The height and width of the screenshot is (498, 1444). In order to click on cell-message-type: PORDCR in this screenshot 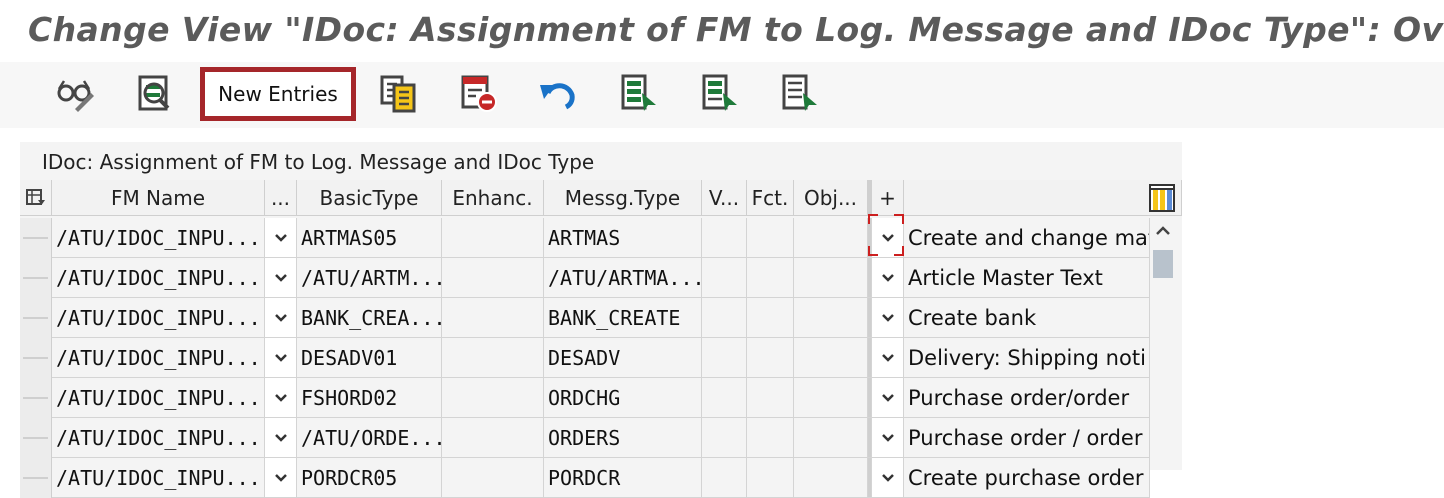, I will do `click(623, 478)`.